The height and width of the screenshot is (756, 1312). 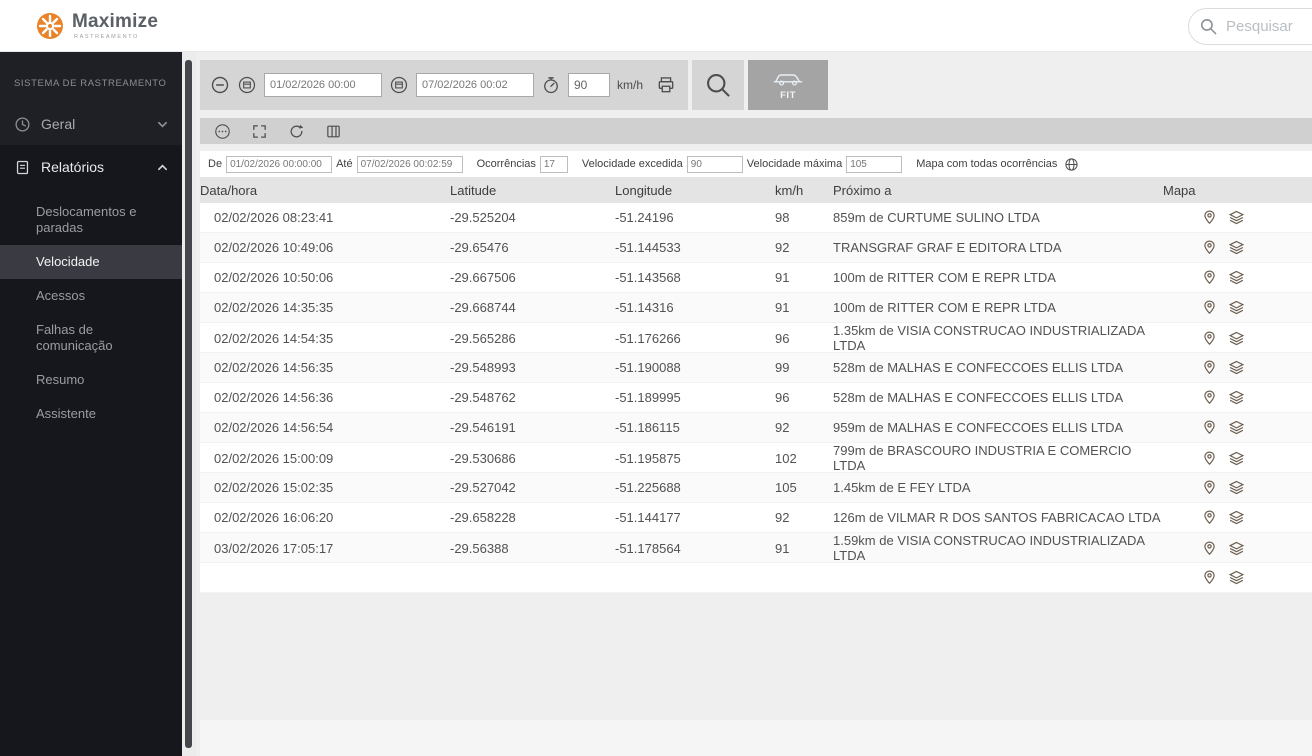 I want to click on more-options-button, so click(x=222, y=131).